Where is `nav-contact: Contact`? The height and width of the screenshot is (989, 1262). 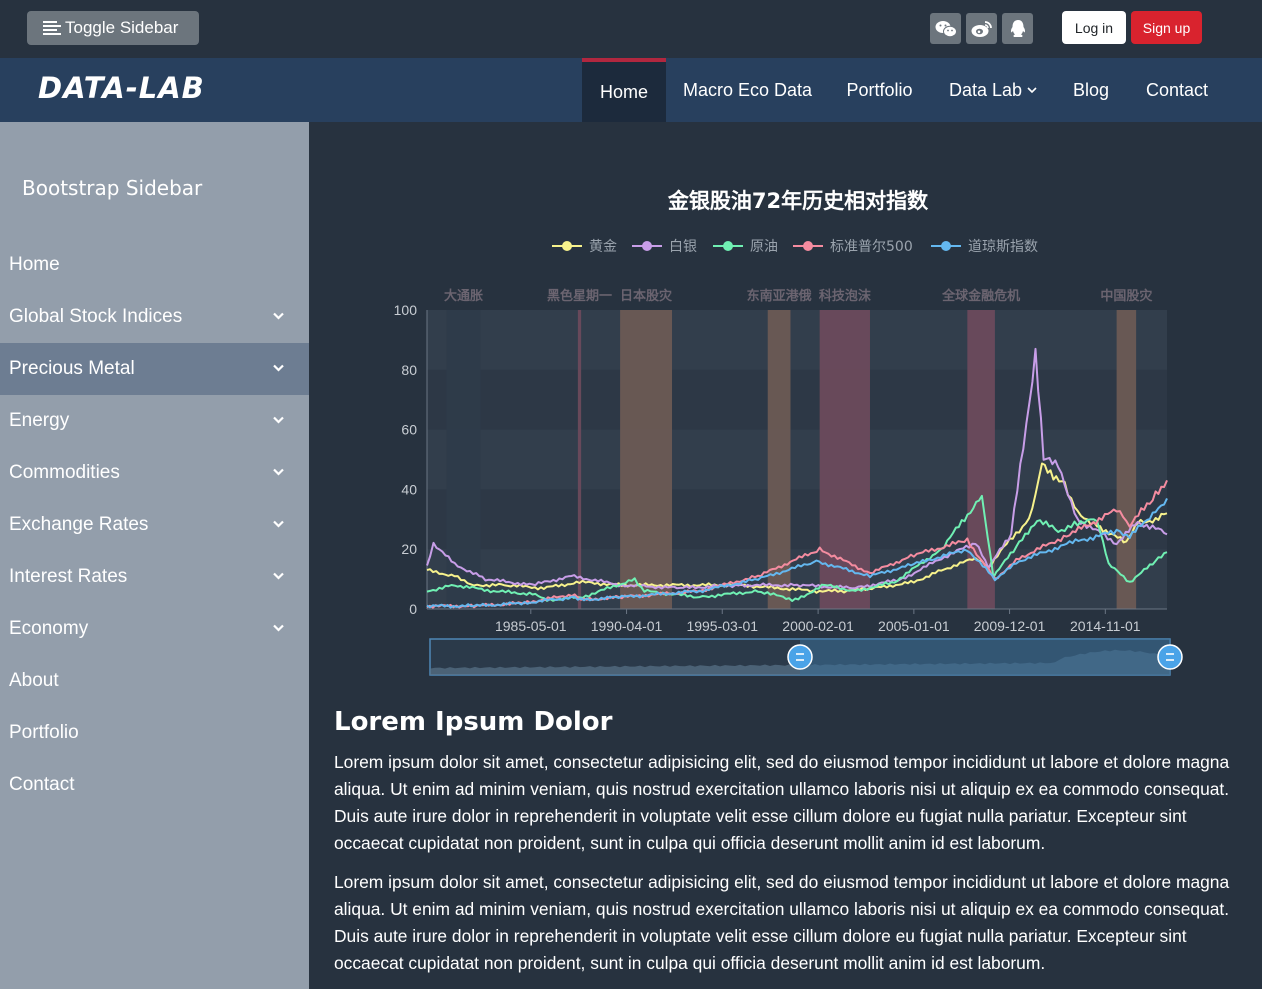
nav-contact: Contact is located at coordinates (1177, 90).